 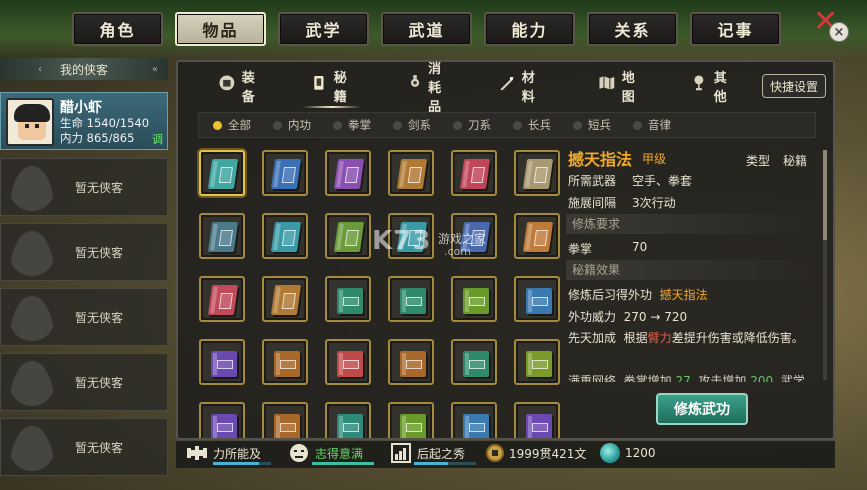 What do you see at coordinates (622, 203) in the screenshot?
I see `interval-row: 施展间隔 3次行动` at bounding box center [622, 203].